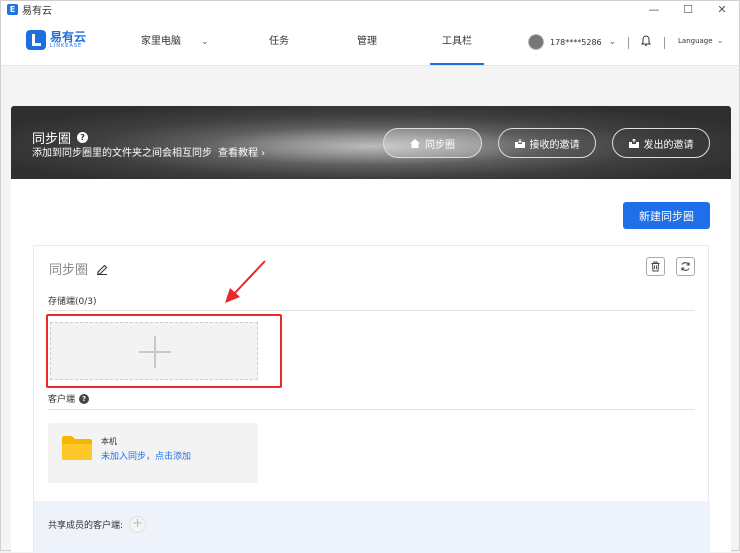 Image resolution: width=740 pixels, height=553 pixels. Describe the element at coordinates (66, 46) in the screenshot. I see `logo-subname: LINKEASE` at that location.